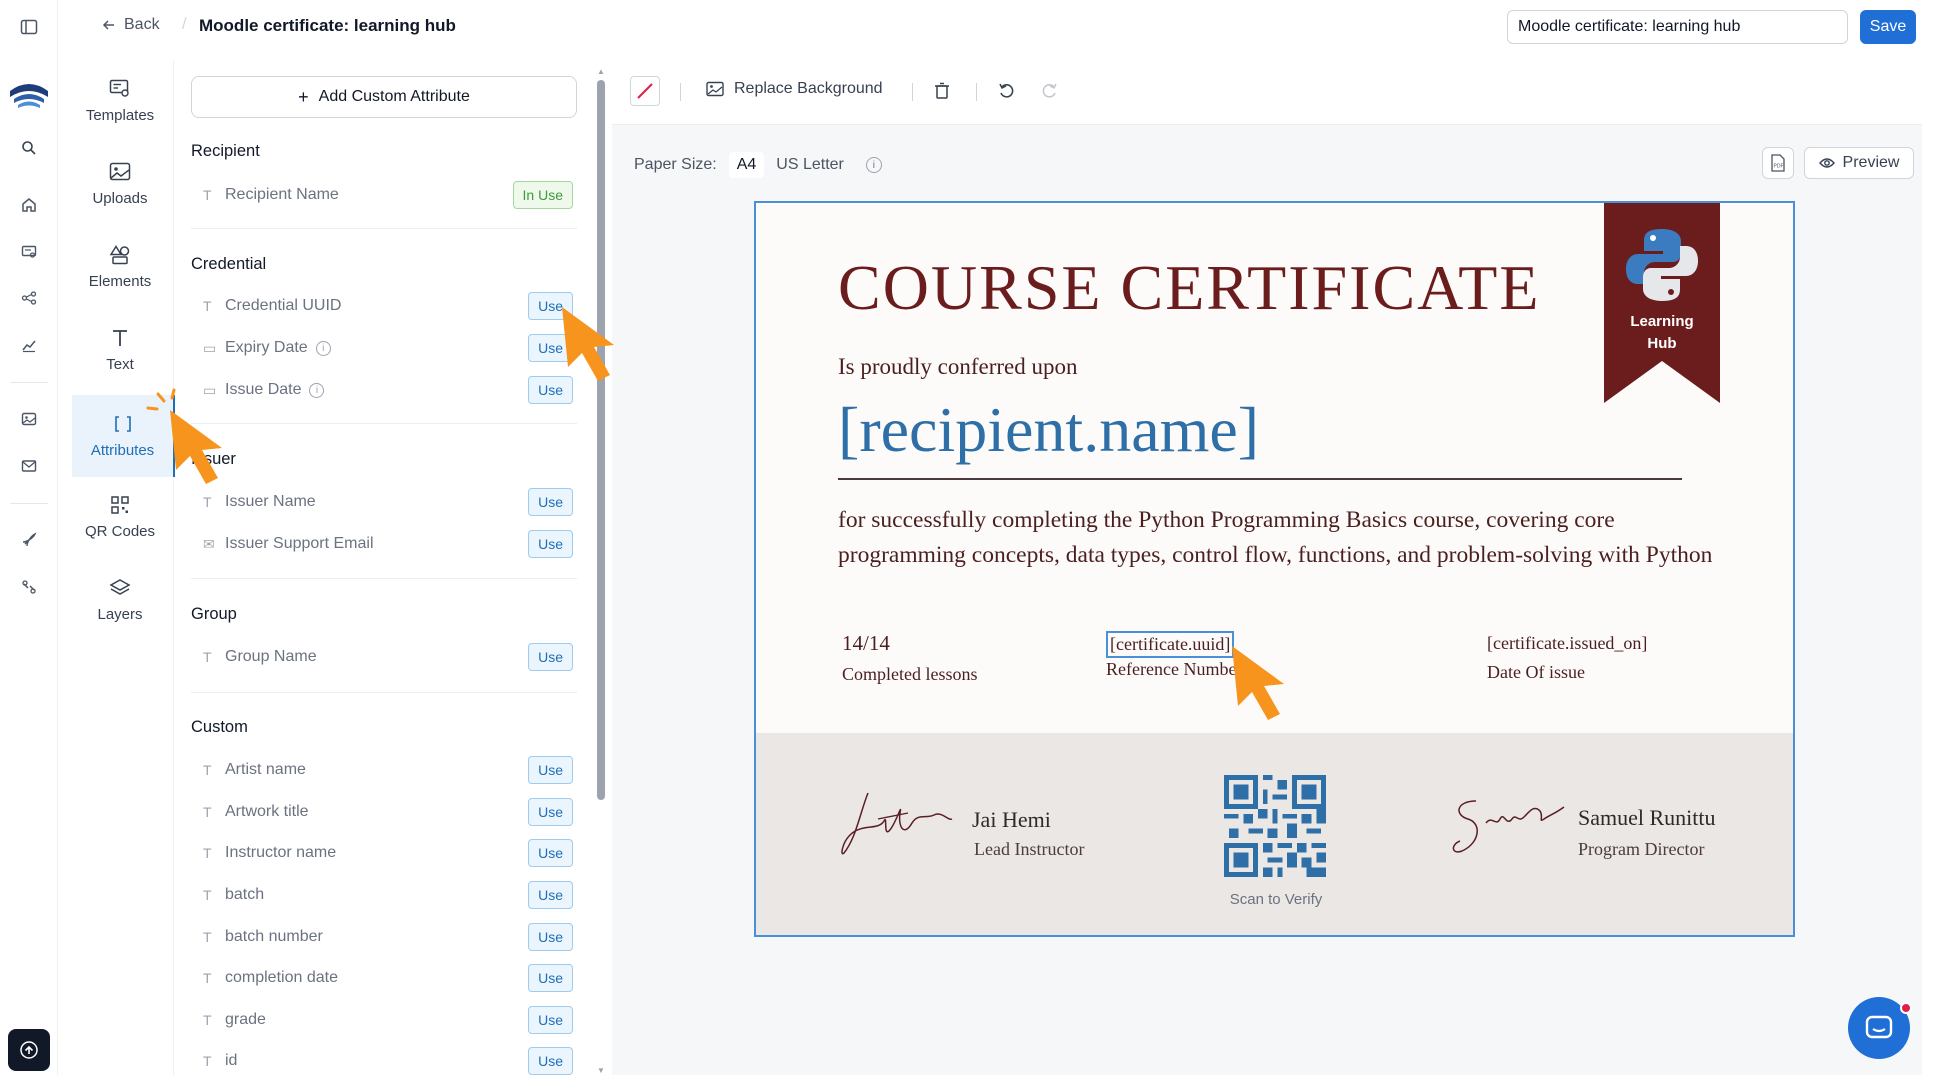  What do you see at coordinates (746, 165) in the screenshot?
I see `paper-a4-option: A4` at bounding box center [746, 165].